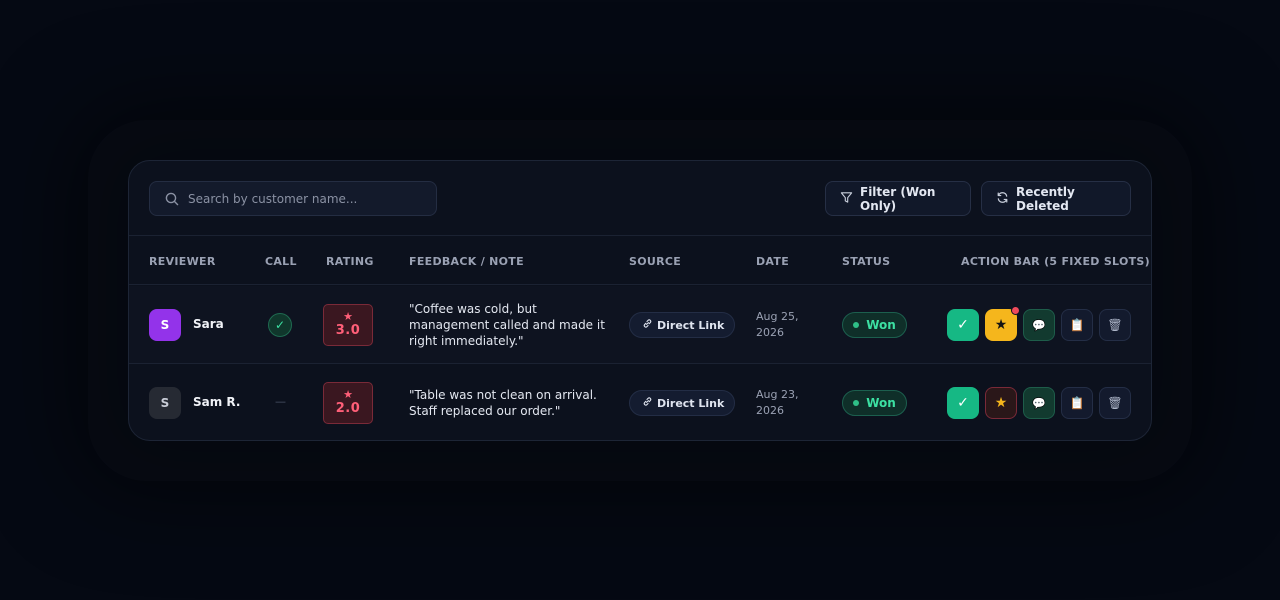 The image size is (1280, 600). I want to click on search-icon, so click(172, 199).